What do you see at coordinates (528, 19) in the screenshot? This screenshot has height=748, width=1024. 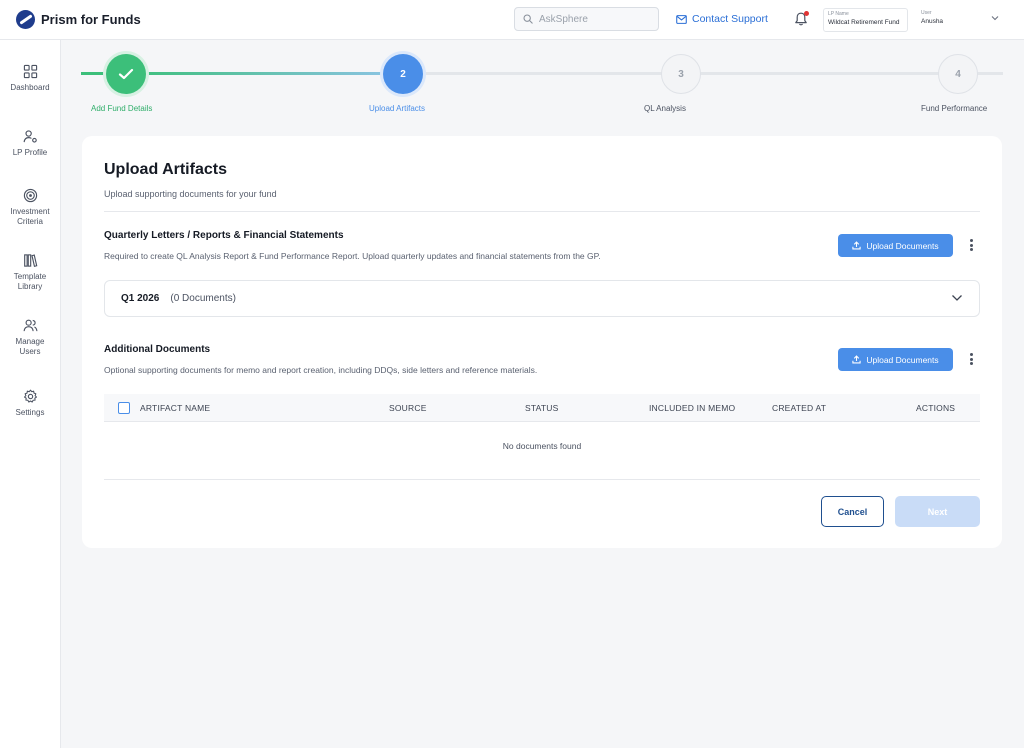 I see `search-icon` at bounding box center [528, 19].